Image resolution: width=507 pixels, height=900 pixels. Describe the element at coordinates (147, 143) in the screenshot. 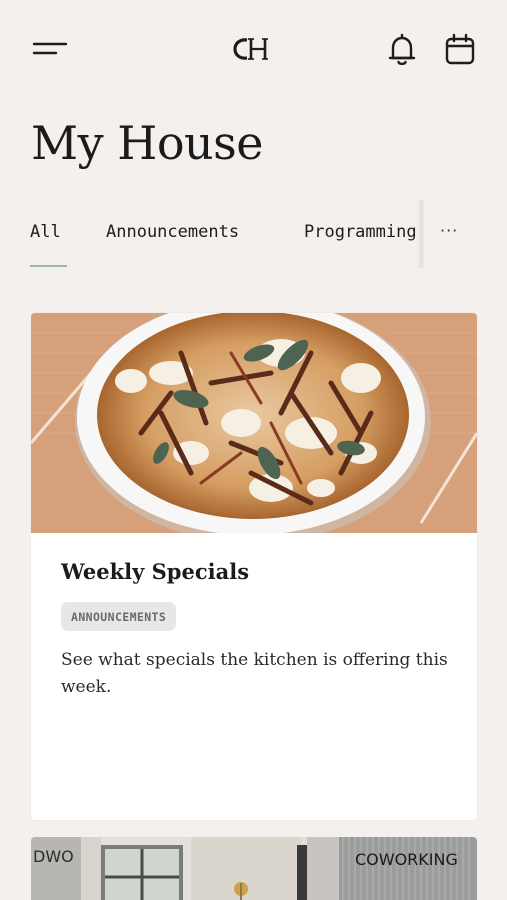

I see `page-title: My House` at that location.